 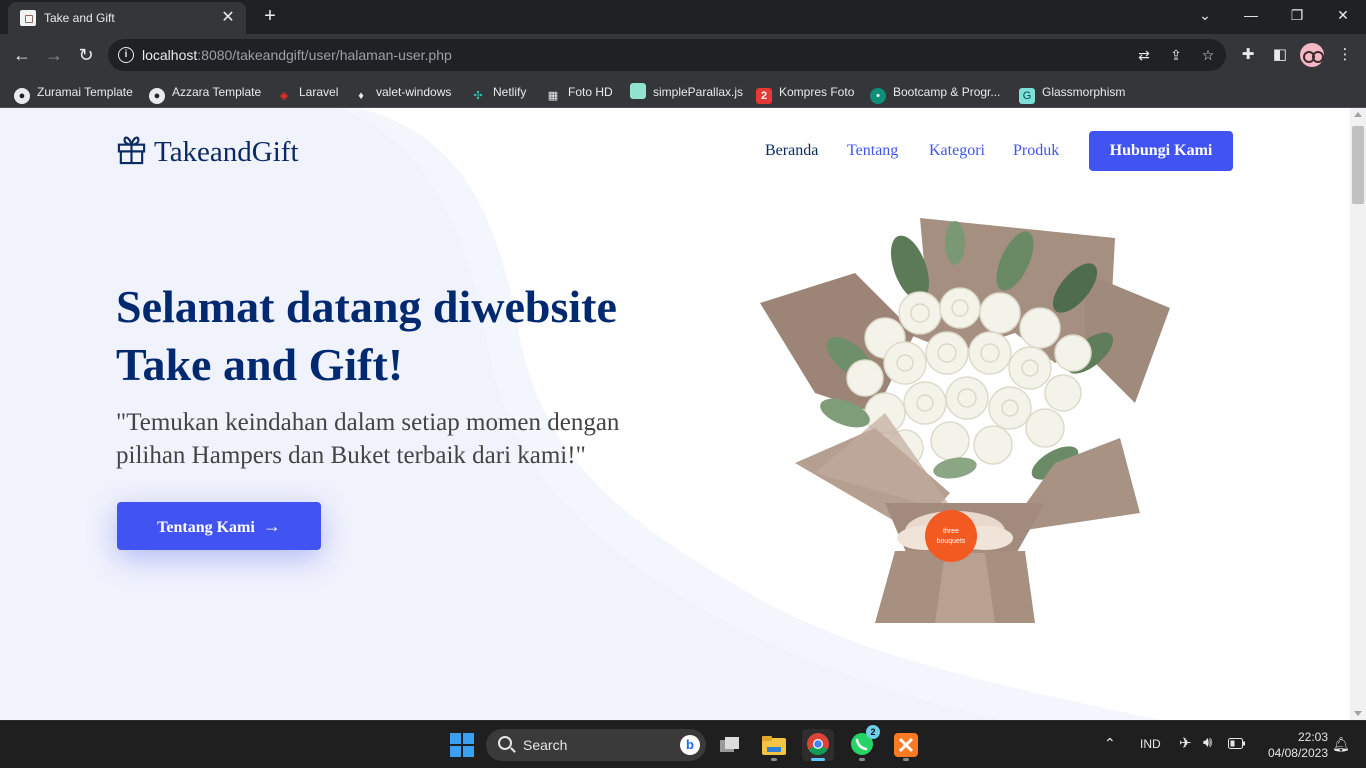 I want to click on battery-icon, so click(x=1237, y=745).